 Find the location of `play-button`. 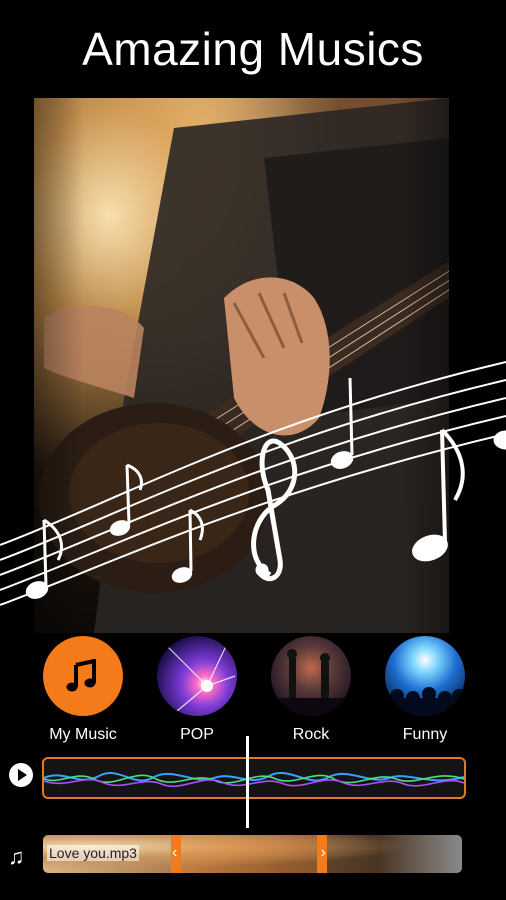

play-button is located at coordinates (21, 775).